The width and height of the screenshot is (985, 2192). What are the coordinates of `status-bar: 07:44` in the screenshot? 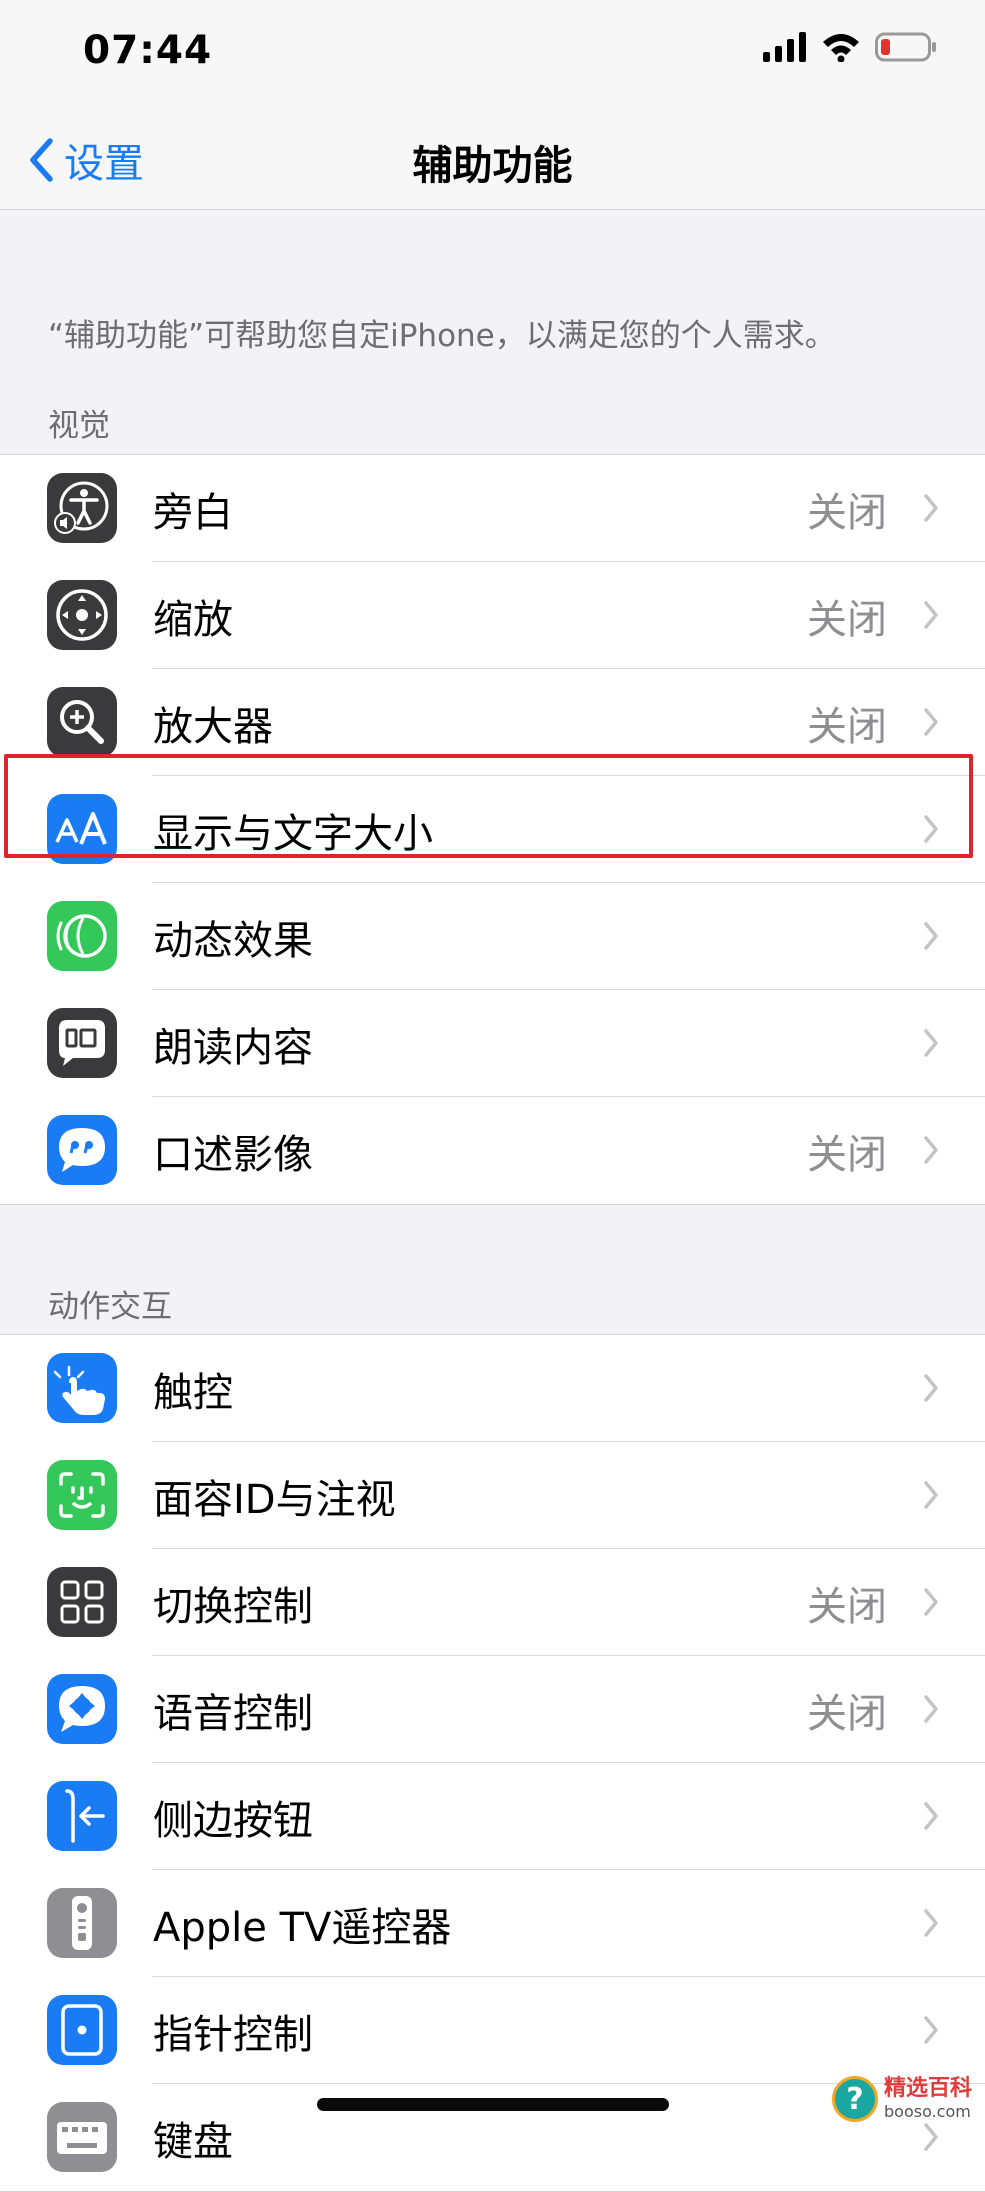 It's located at (492, 52).